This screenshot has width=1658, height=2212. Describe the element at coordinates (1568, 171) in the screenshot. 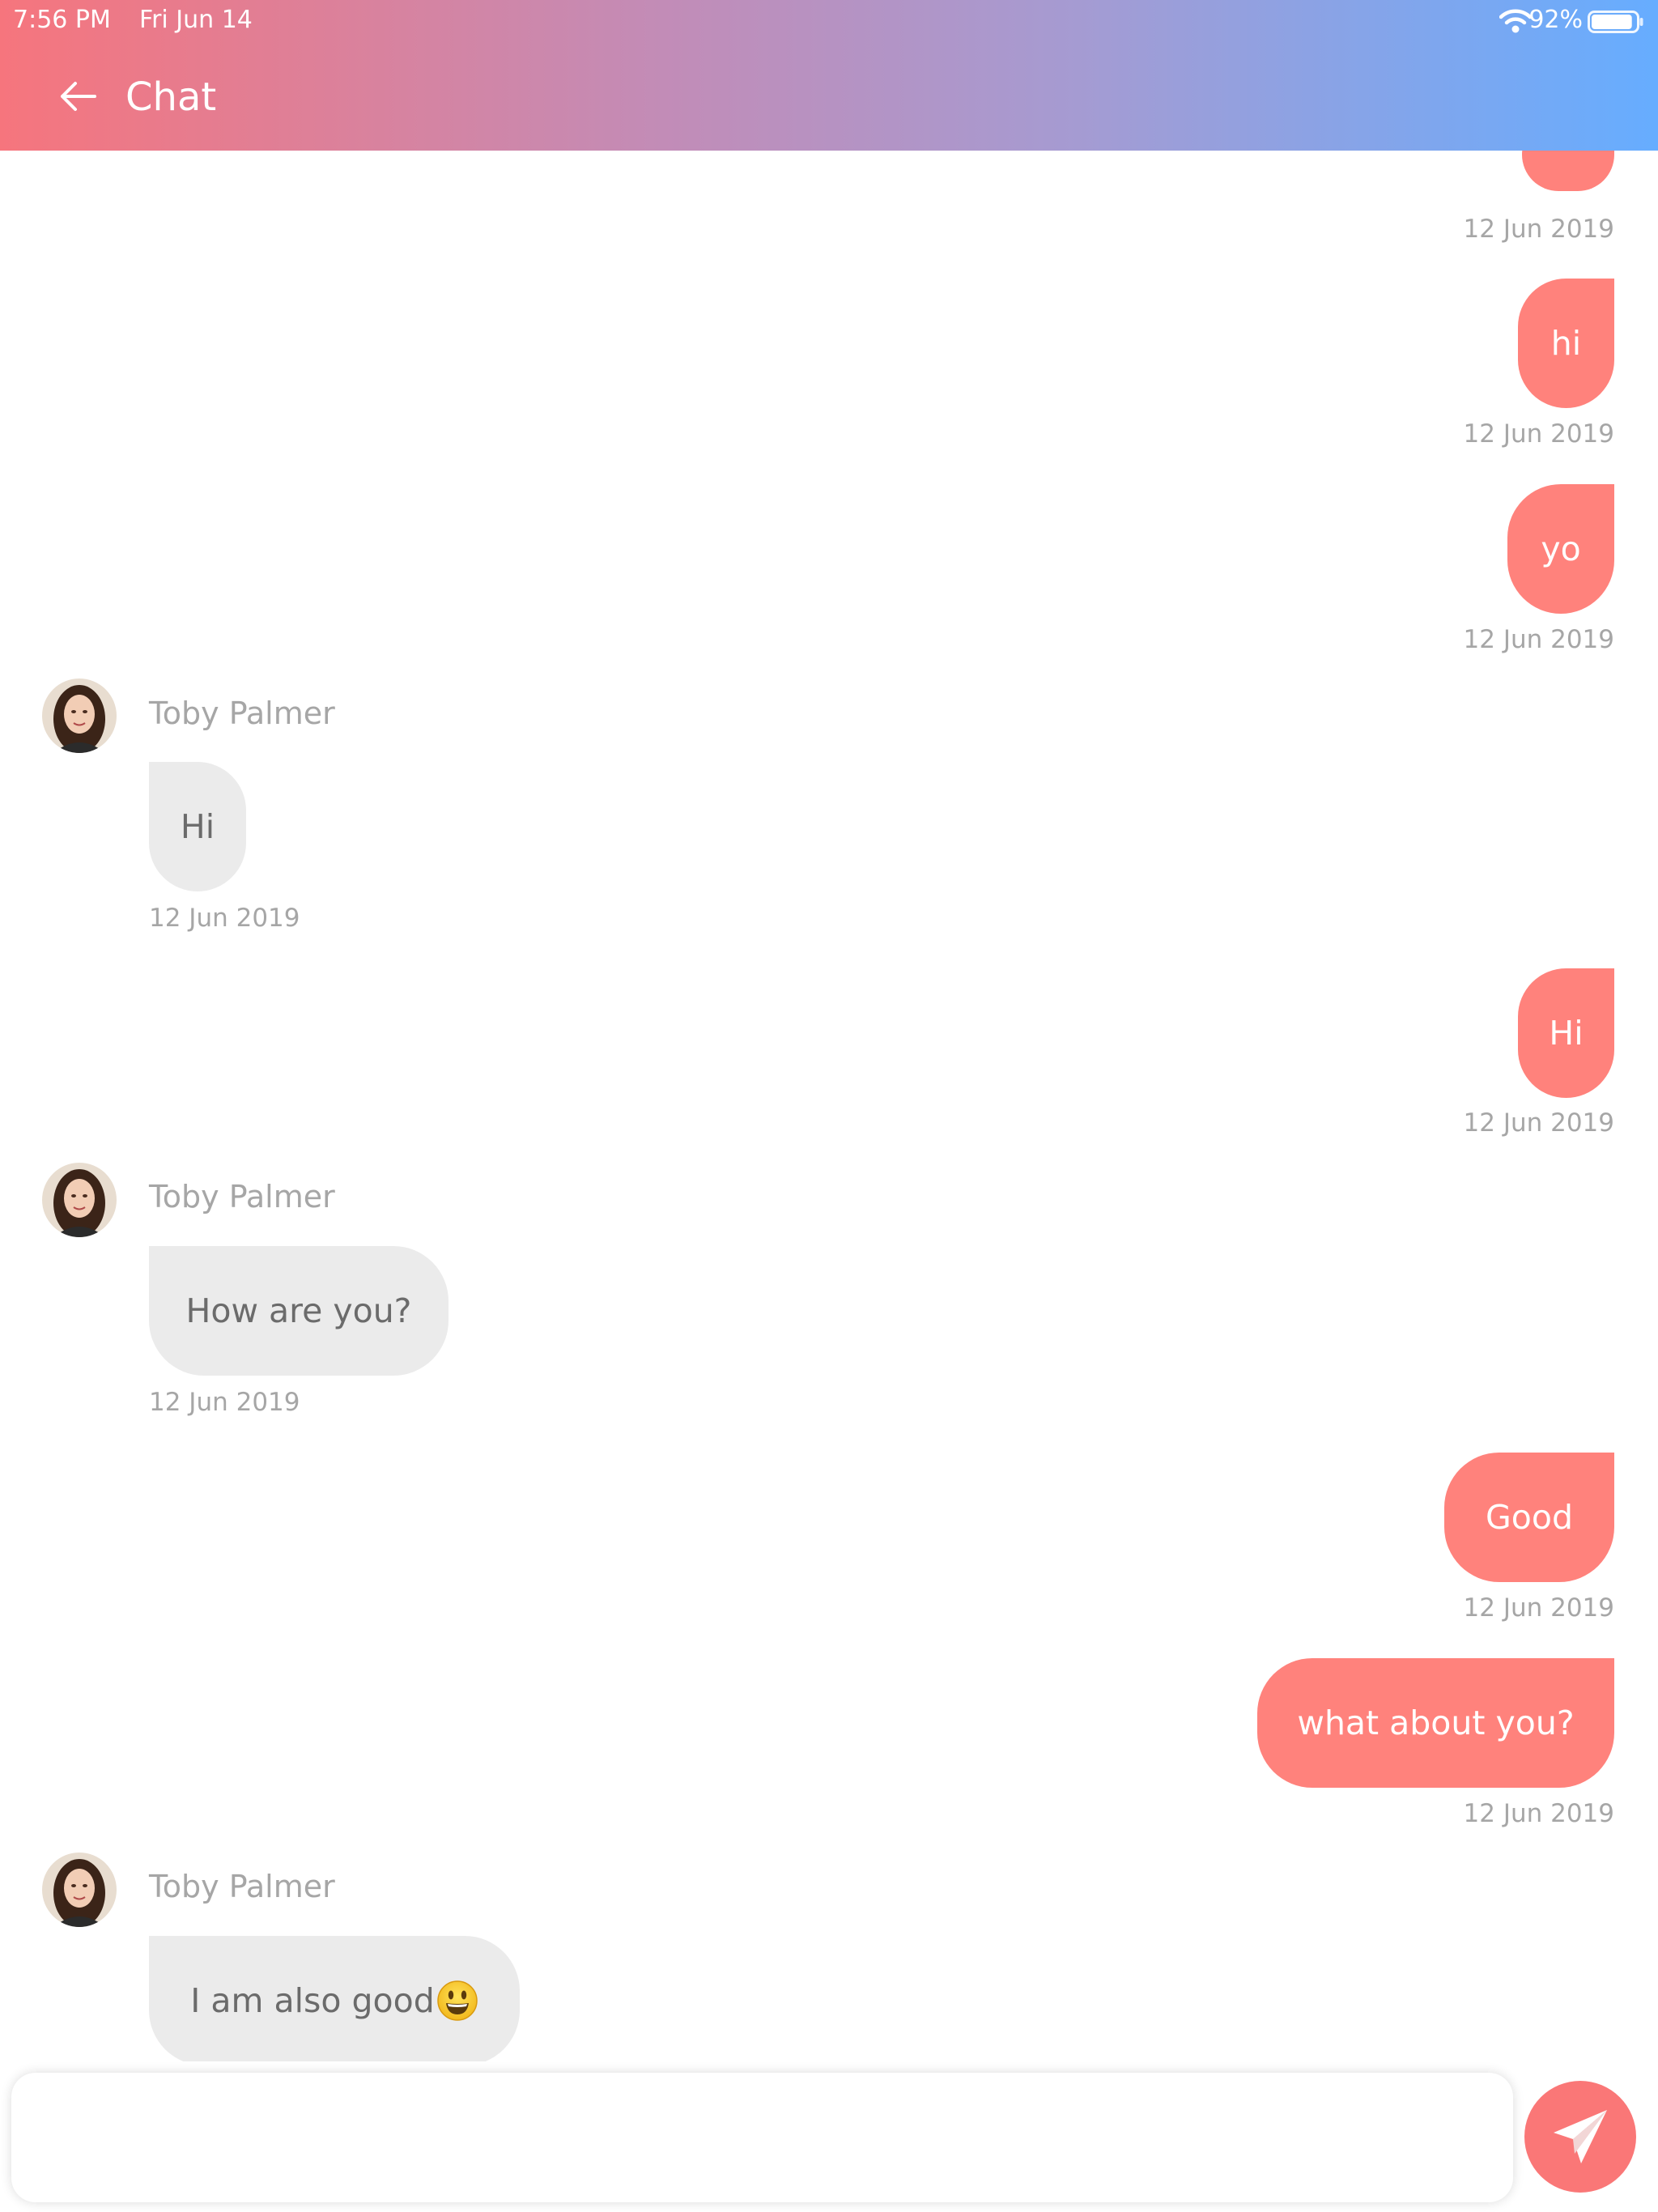

I see `sent-message-bubble` at that location.